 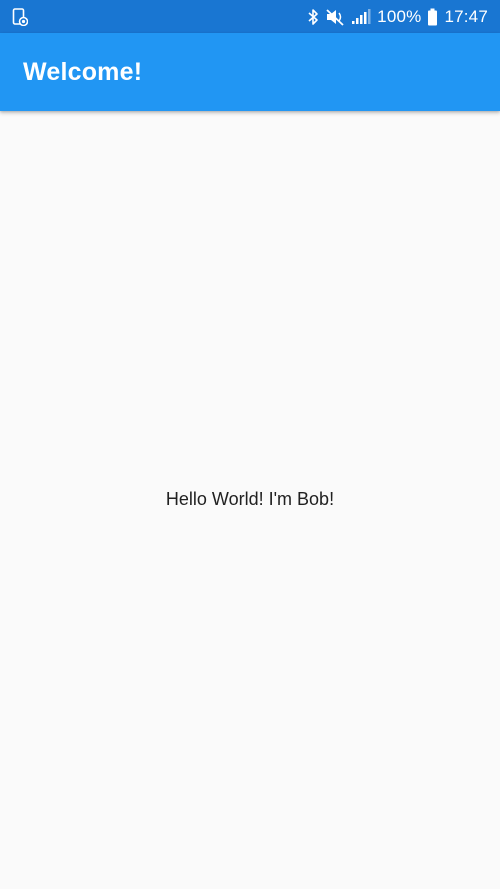 I want to click on battery-percent: 100%, so click(x=399, y=16).